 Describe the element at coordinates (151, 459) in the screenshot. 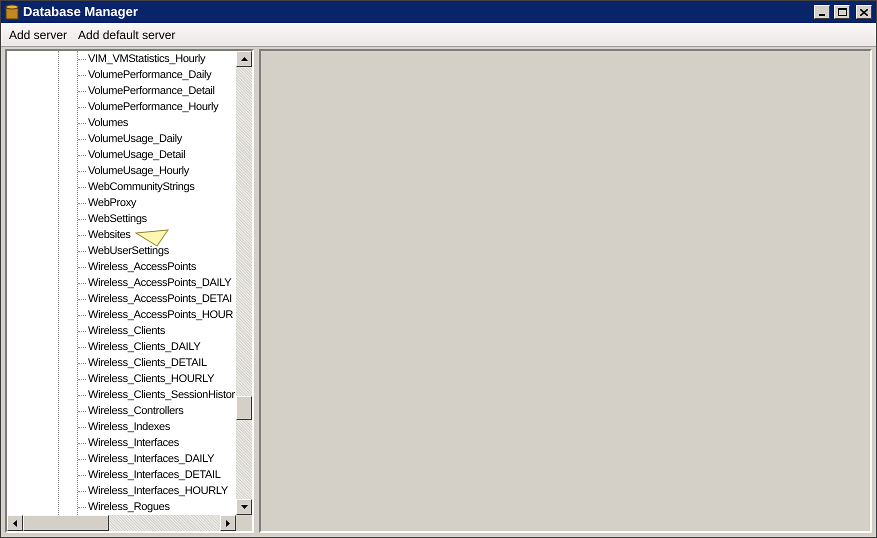

I see `tree-item: Wireless_Interfaces_DAILY` at that location.